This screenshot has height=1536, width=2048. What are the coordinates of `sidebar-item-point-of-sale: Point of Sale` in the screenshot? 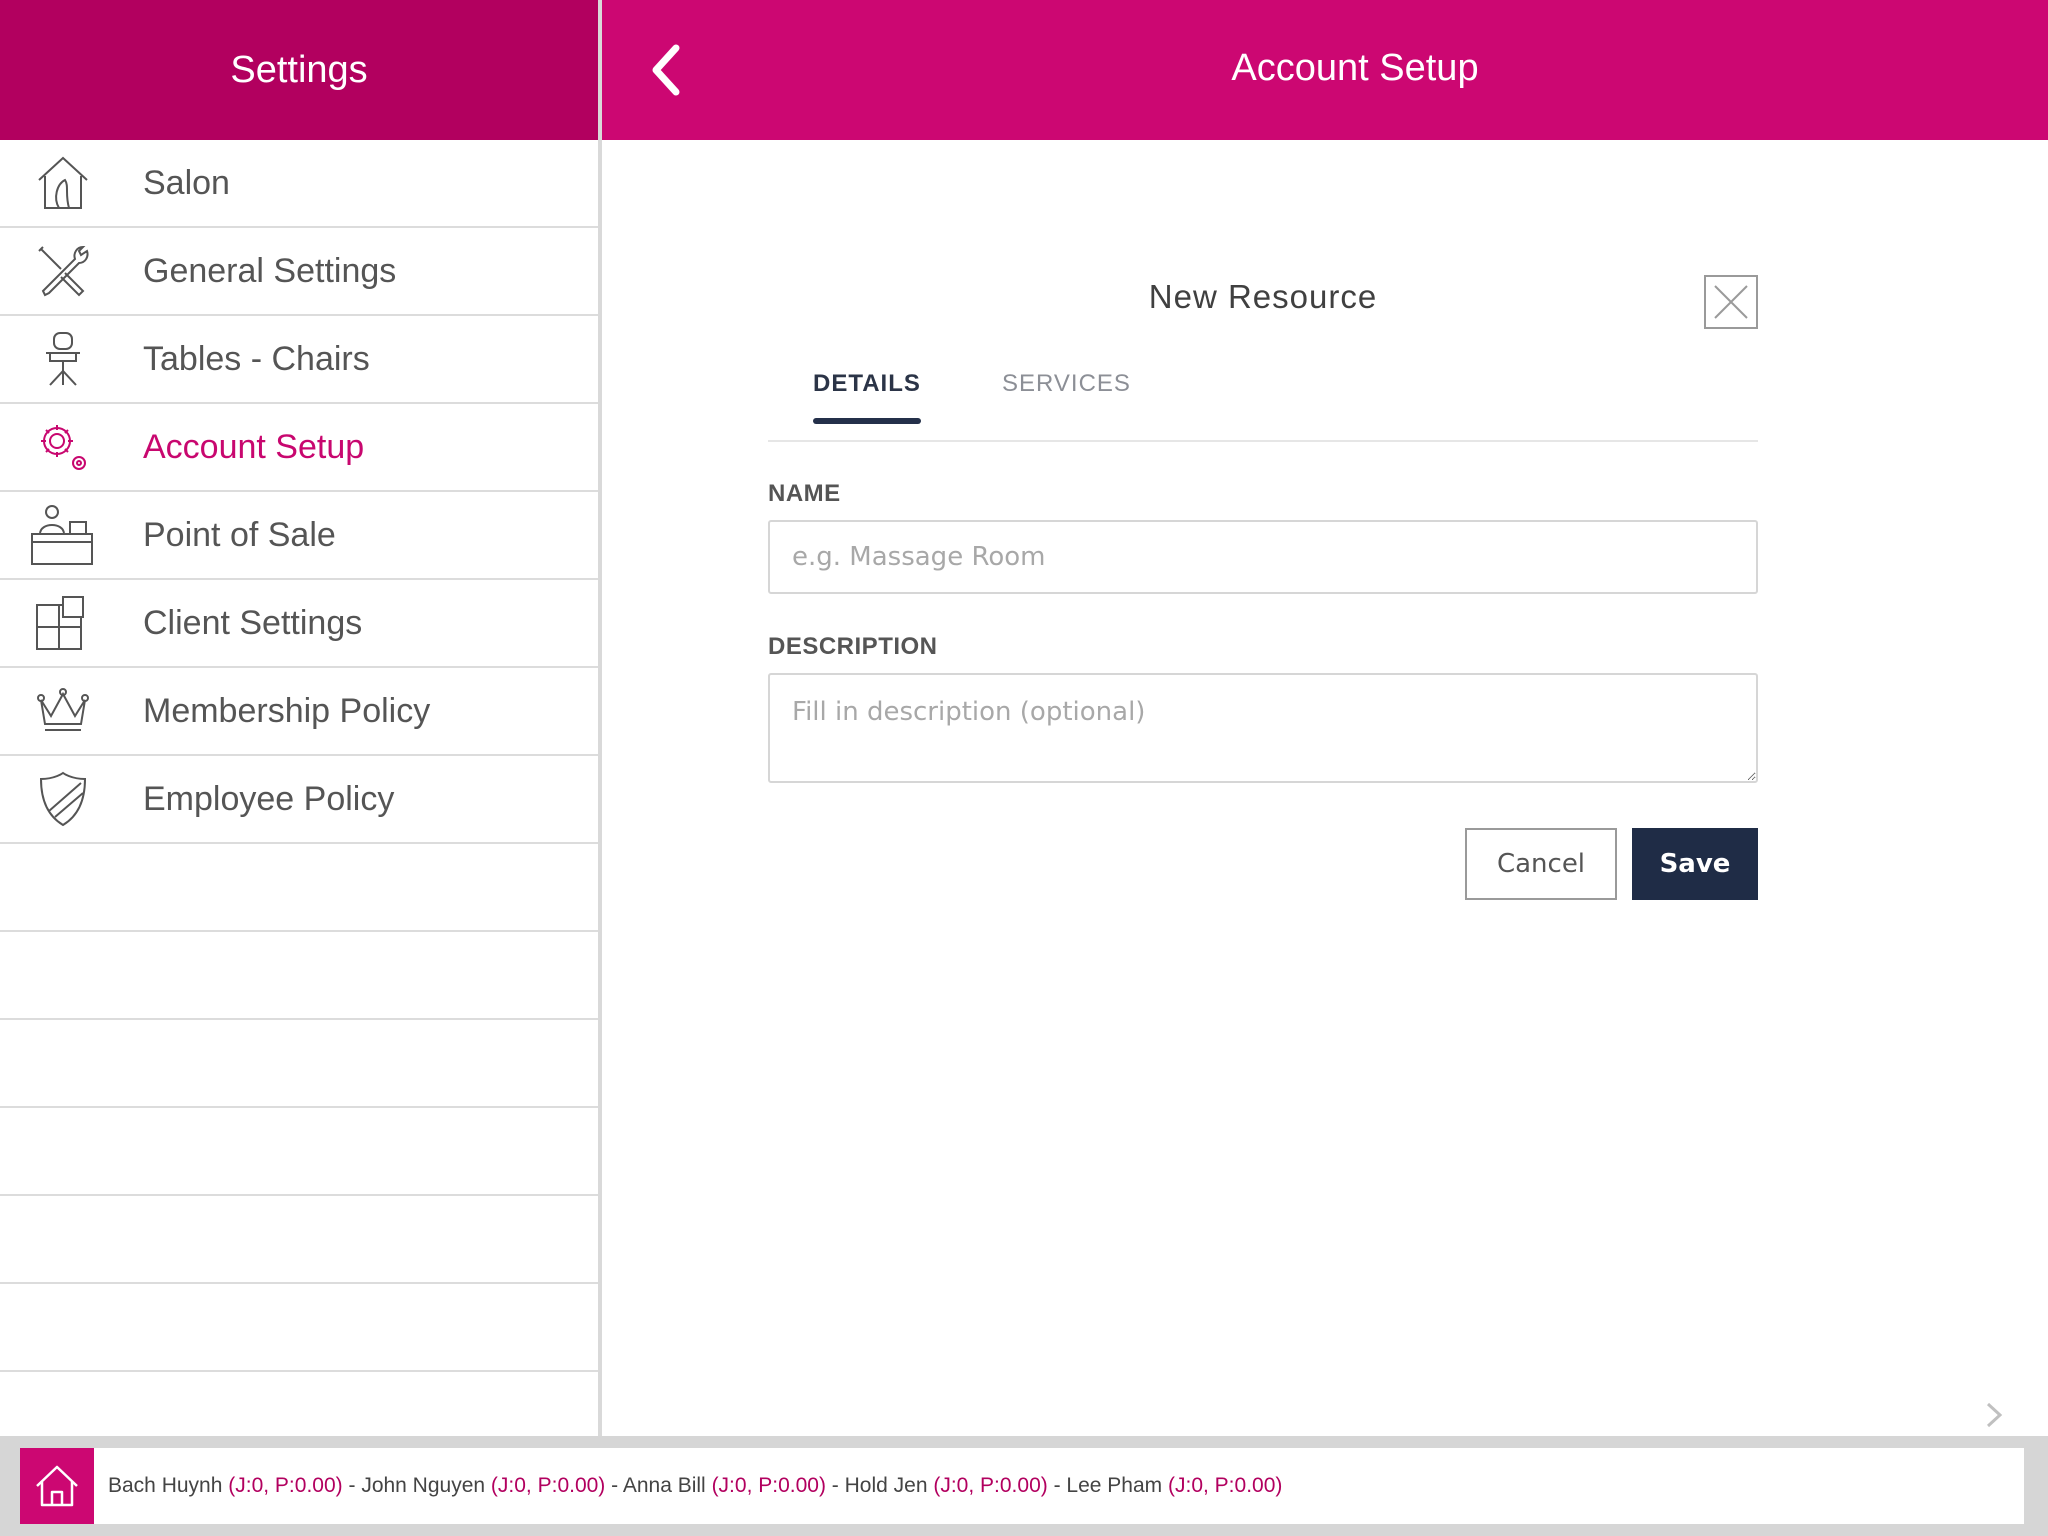 It's located at (299, 536).